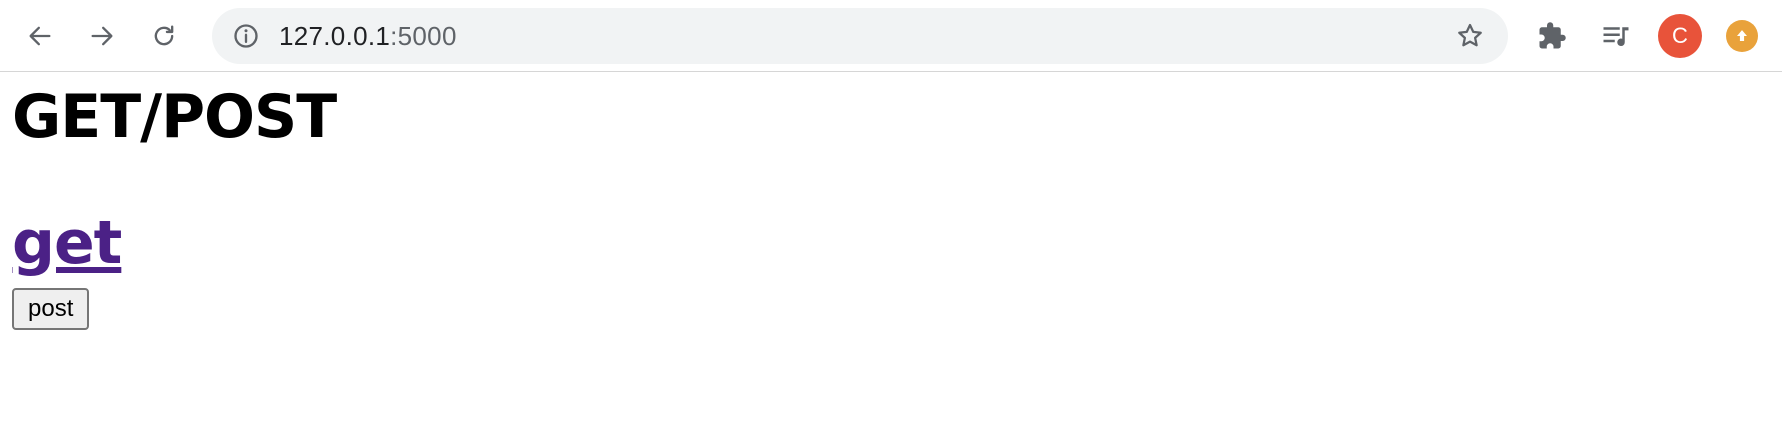  What do you see at coordinates (423, 36) in the screenshot?
I see `url-port: :5000` at bounding box center [423, 36].